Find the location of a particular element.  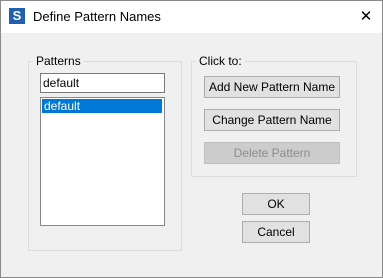

close-button: ✕ is located at coordinates (366, 17).